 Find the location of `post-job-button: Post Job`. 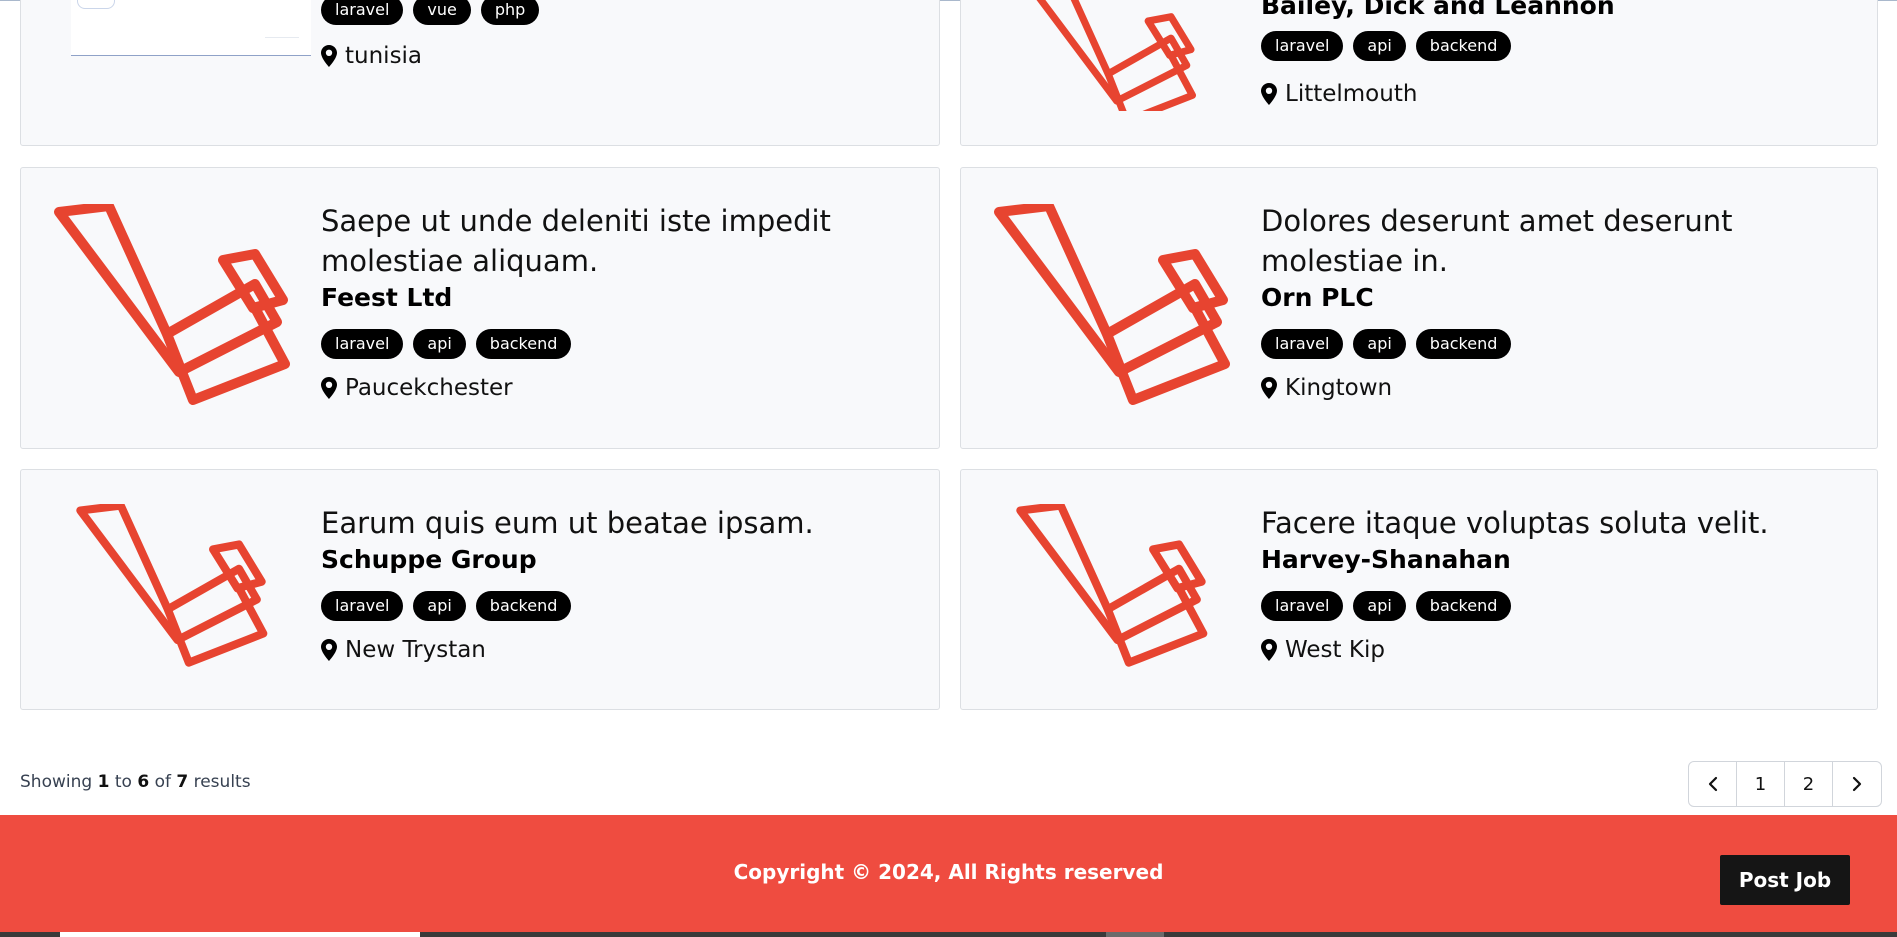

post-job-button: Post Job is located at coordinates (1785, 880).